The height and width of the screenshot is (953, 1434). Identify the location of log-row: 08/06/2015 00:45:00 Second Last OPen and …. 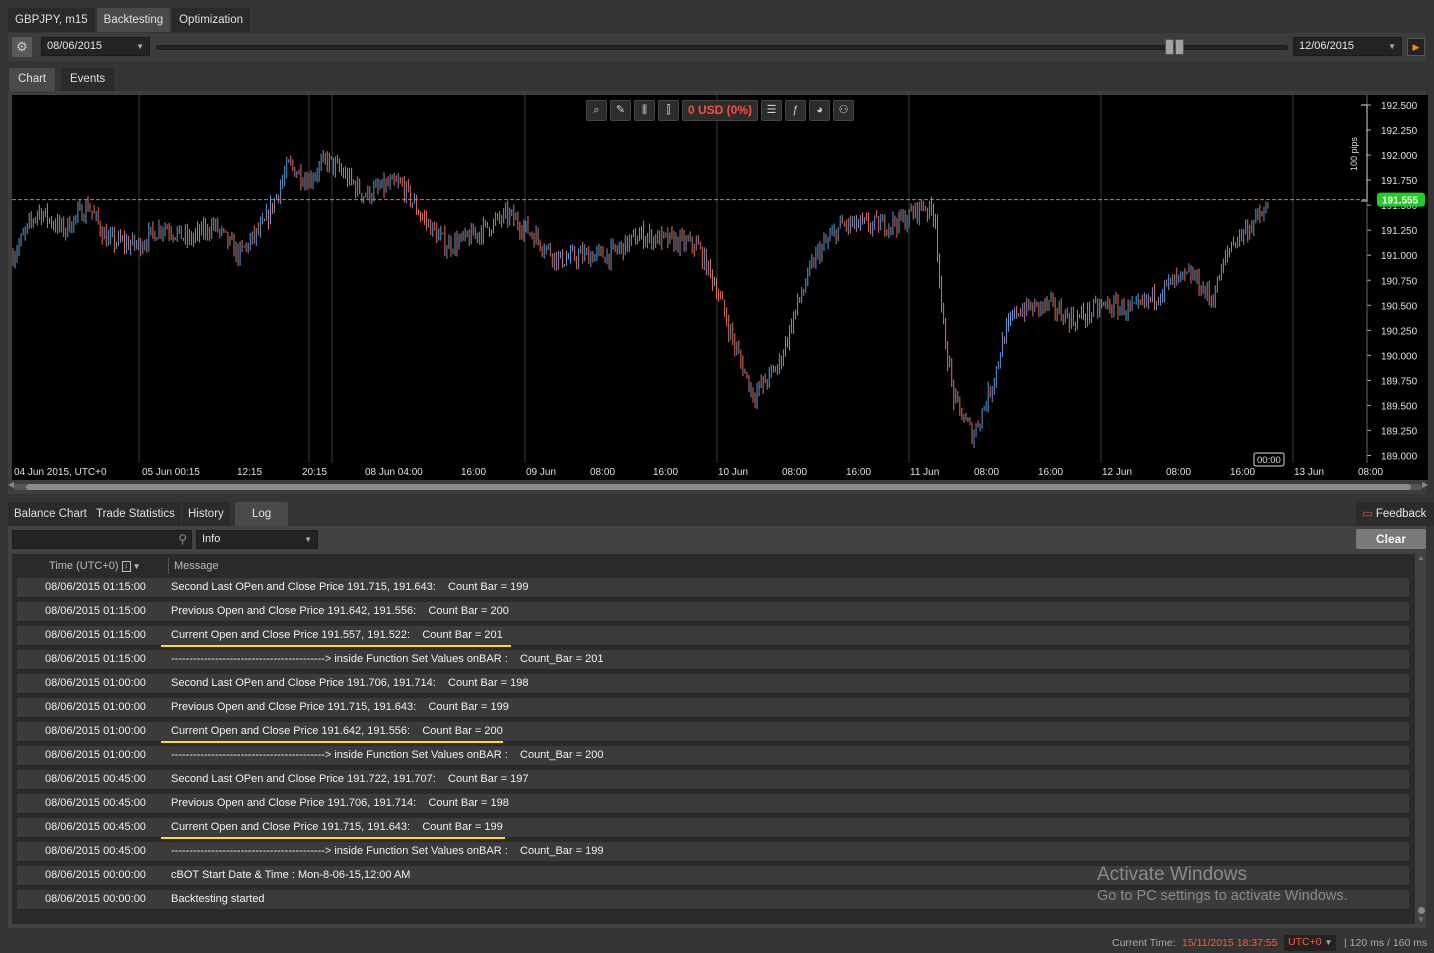
(713, 779).